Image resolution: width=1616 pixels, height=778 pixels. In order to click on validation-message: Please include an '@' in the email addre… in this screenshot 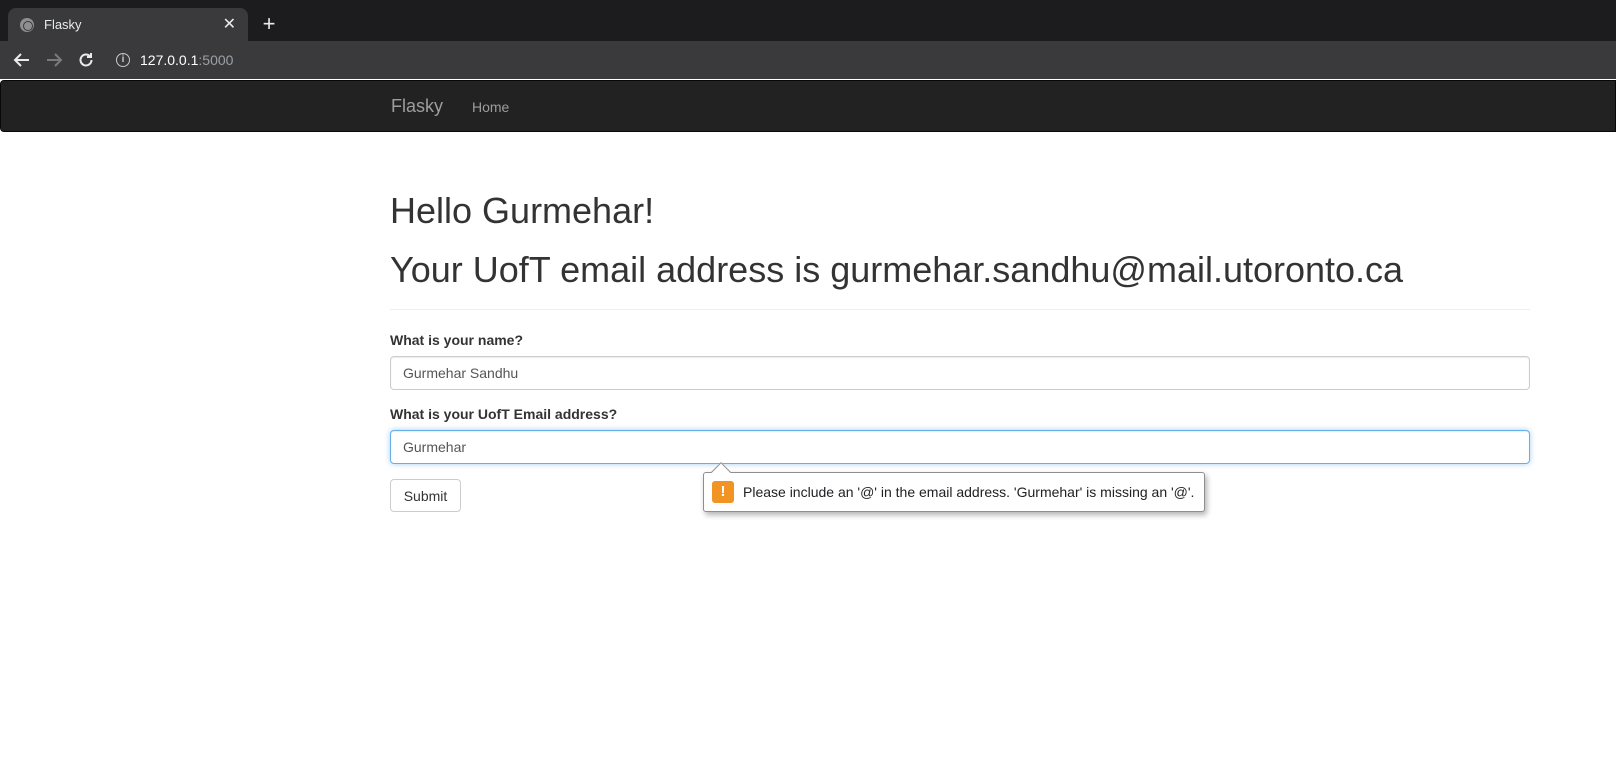, I will do `click(969, 492)`.